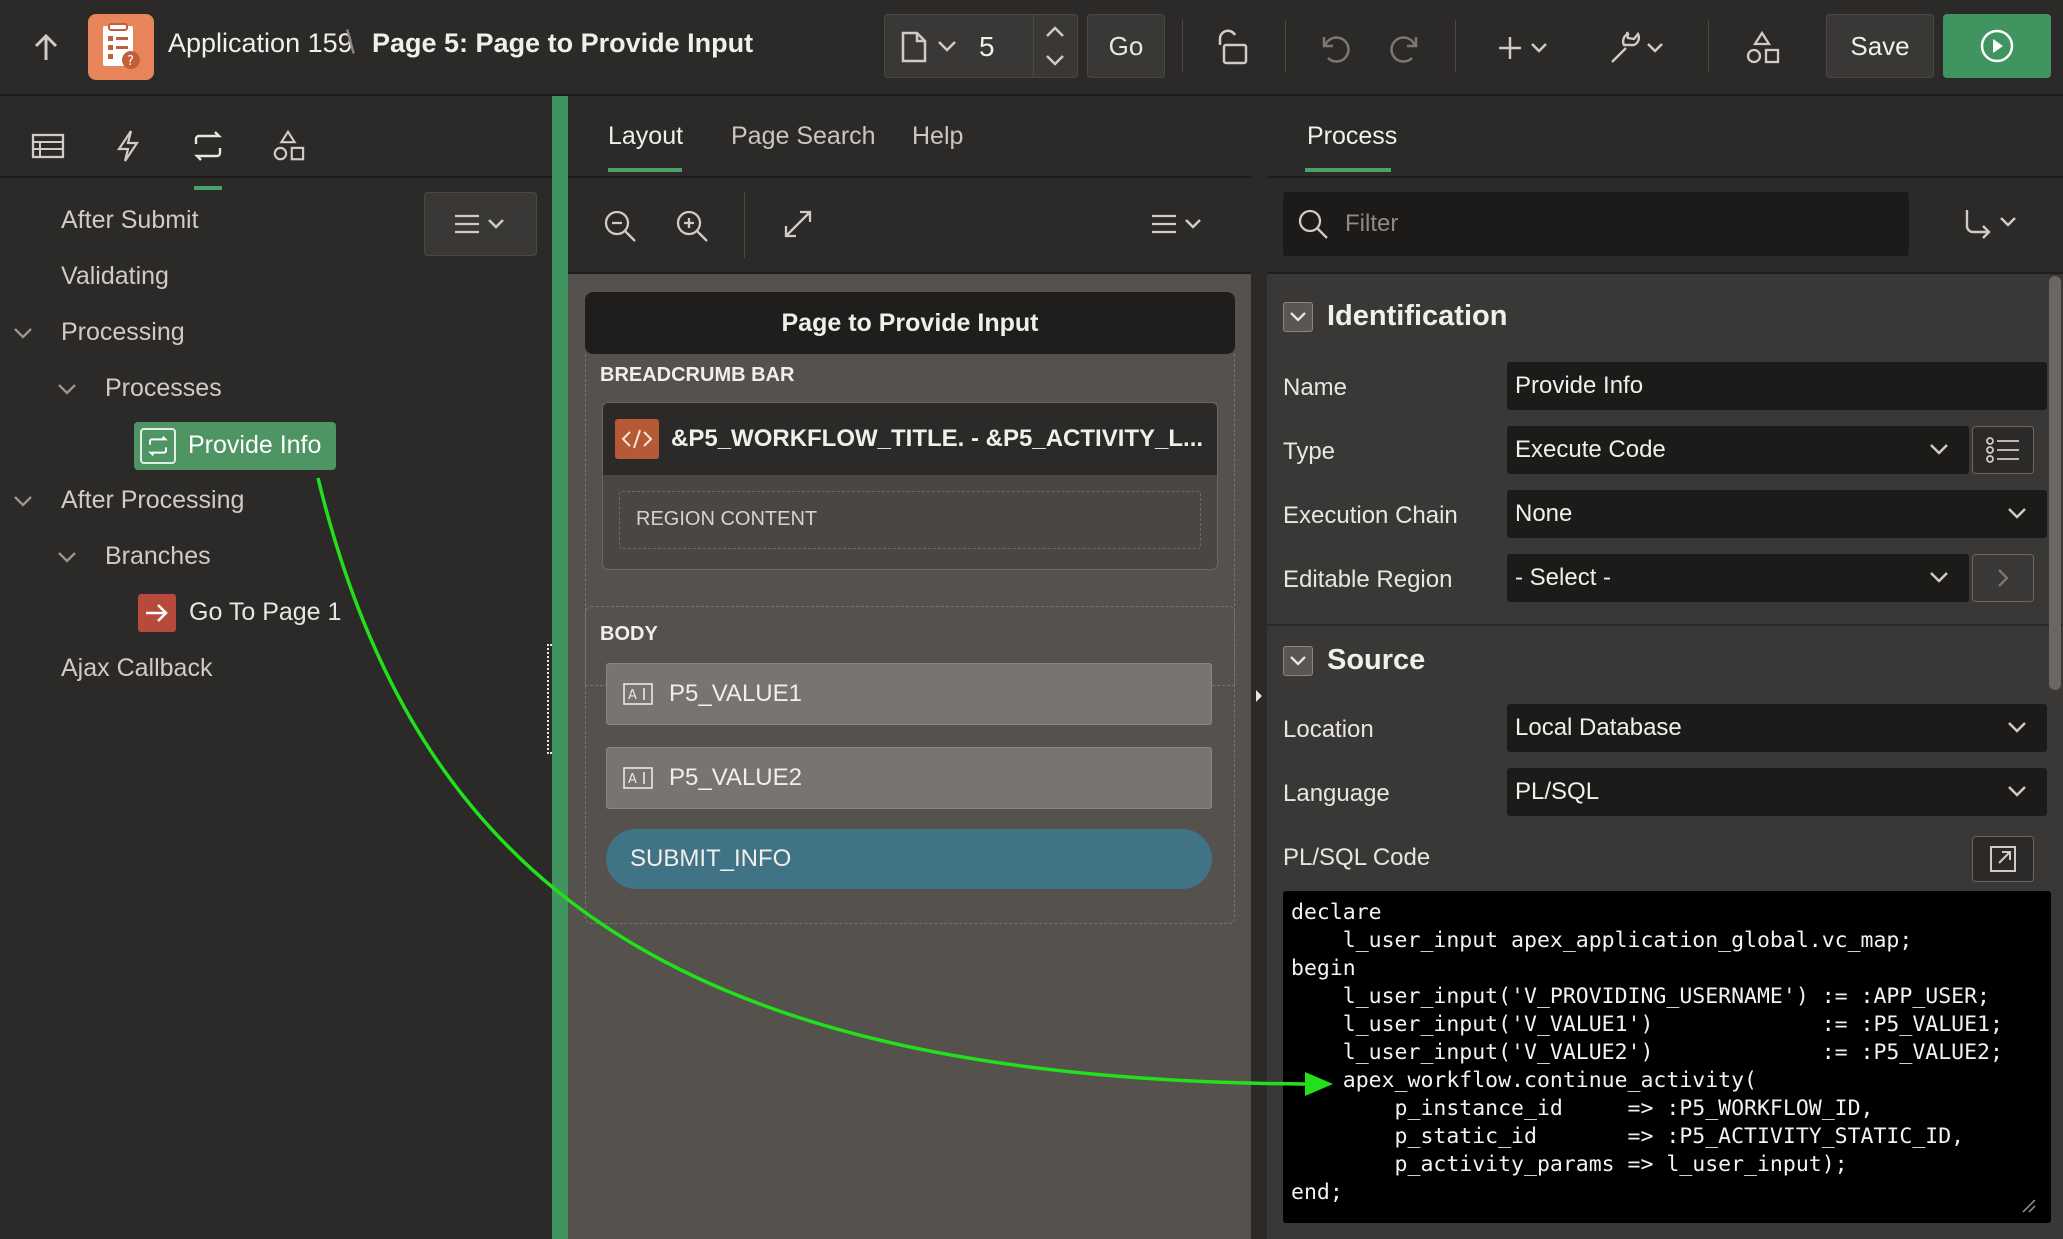  I want to click on redo-icon, so click(1406, 48).